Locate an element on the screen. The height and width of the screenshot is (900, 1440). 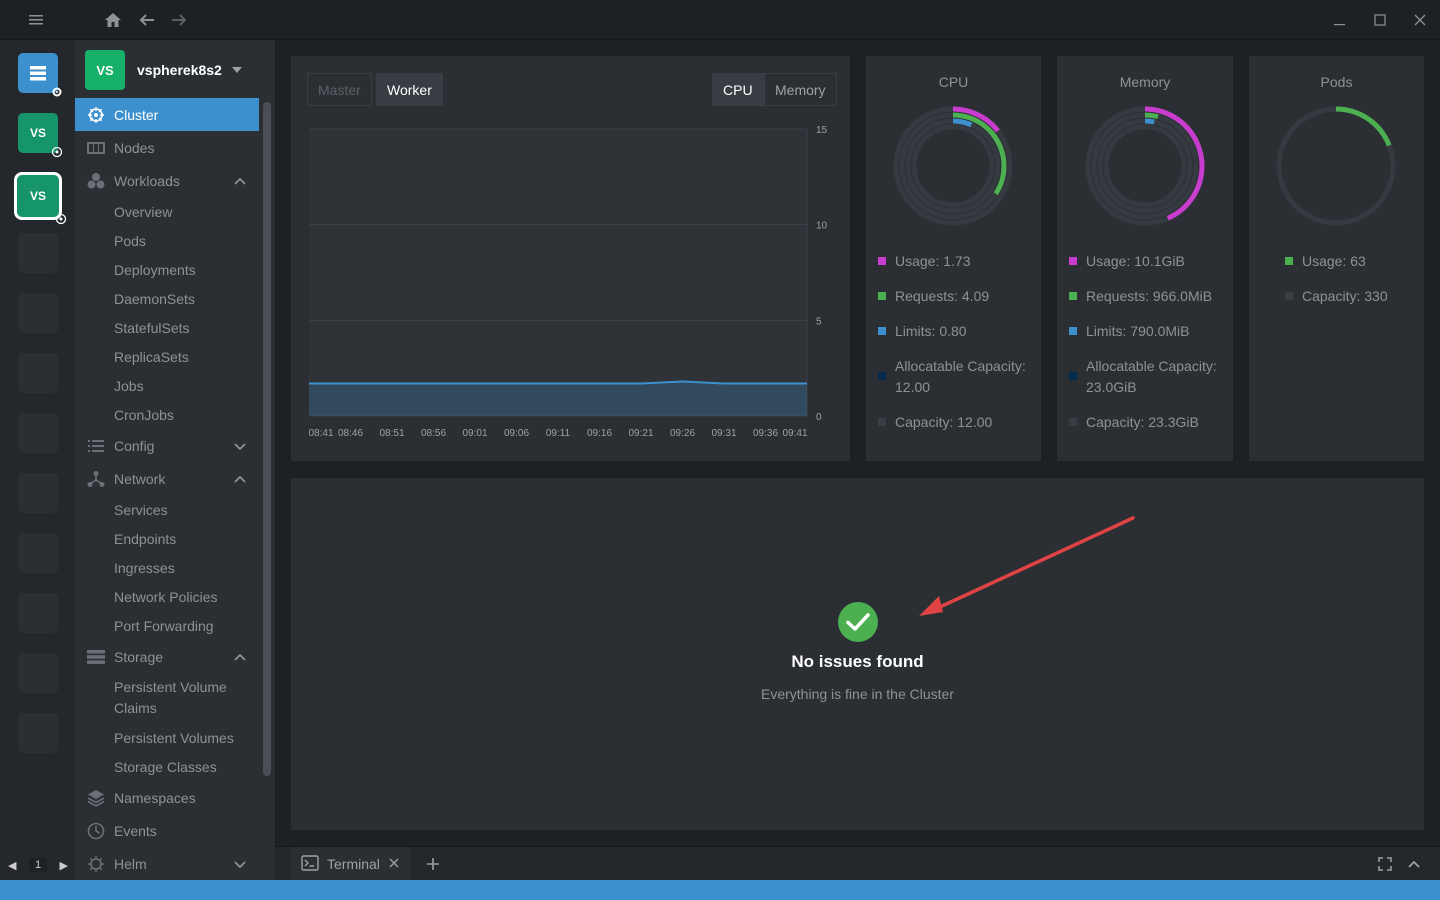
sidebar-subitem-network-policies: Network Policies is located at coordinates (167, 596).